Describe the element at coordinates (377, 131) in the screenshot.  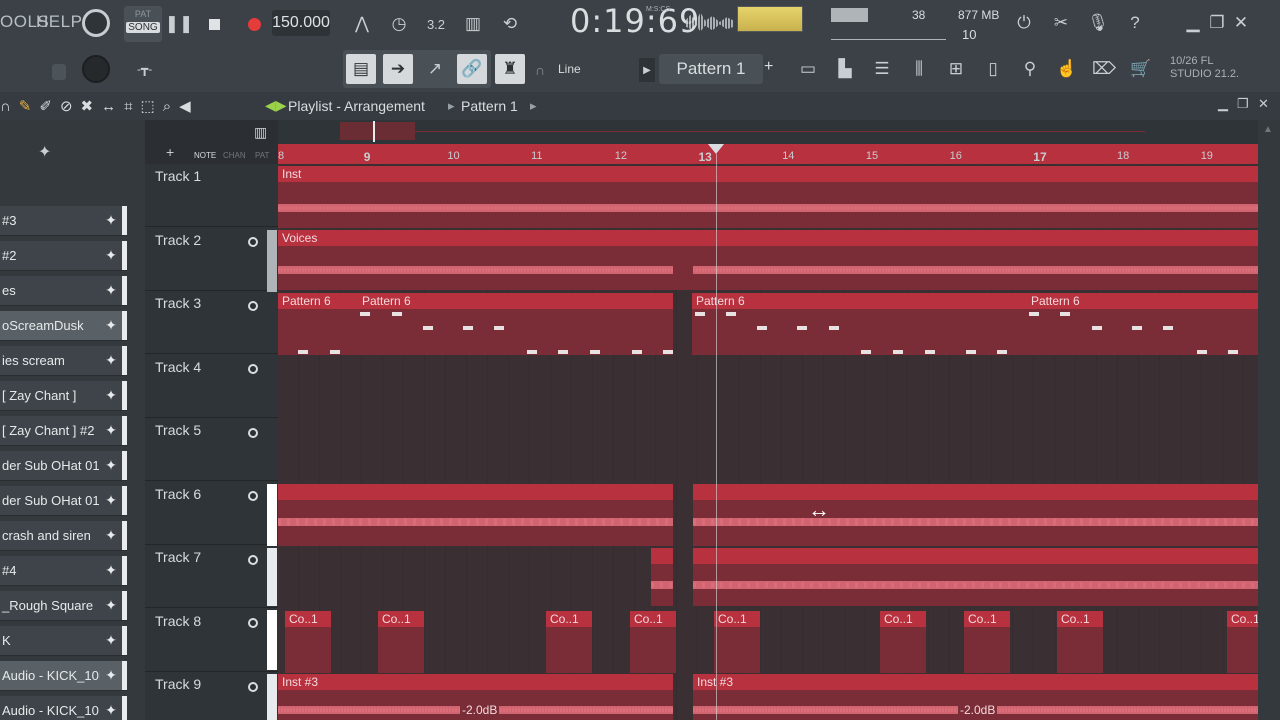
I see `overview-thumb` at that location.